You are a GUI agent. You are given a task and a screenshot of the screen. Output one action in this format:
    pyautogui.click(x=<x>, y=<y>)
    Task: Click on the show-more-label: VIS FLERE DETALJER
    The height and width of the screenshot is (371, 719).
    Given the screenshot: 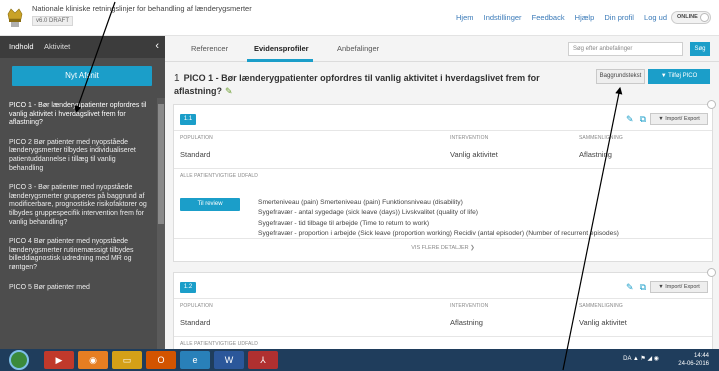 What is the action you would take?
    pyautogui.click(x=440, y=248)
    